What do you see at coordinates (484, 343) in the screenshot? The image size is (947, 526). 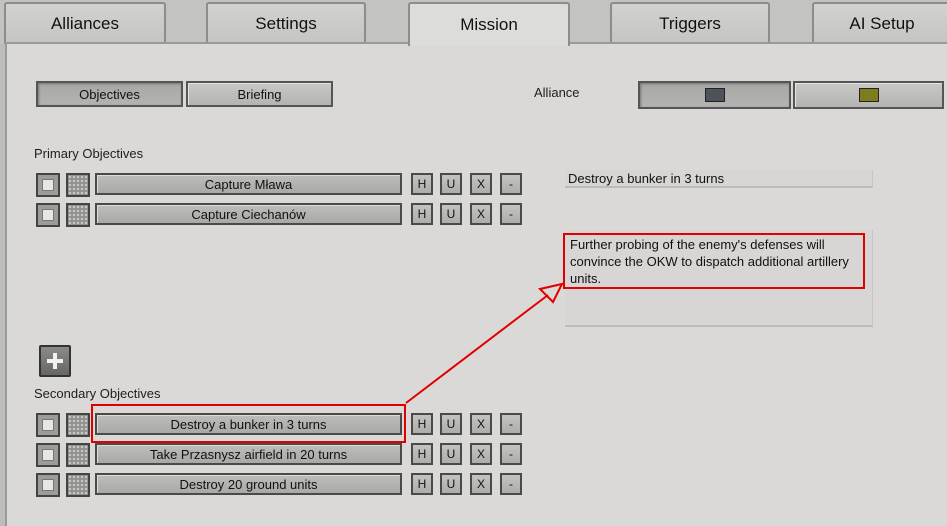 I see `annotation-arrow` at bounding box center [484, 343].